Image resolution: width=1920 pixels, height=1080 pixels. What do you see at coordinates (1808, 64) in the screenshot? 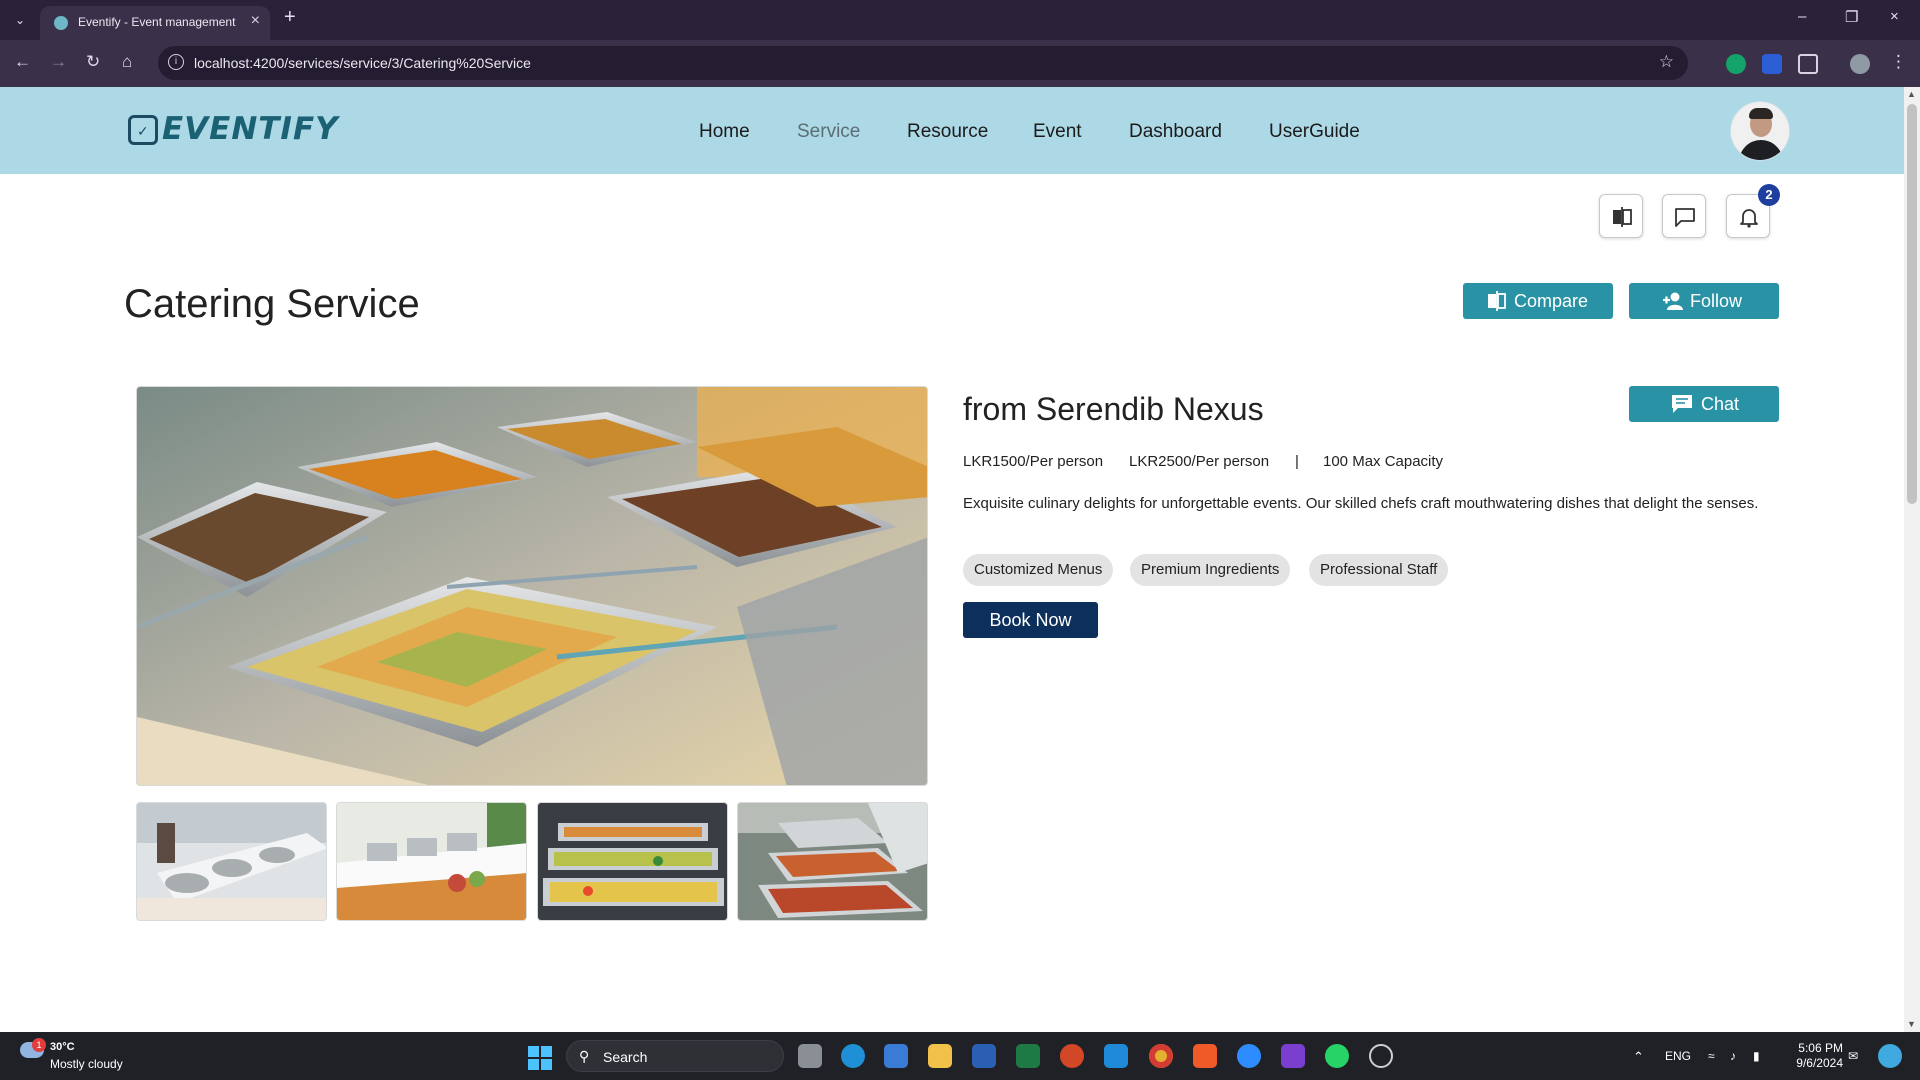
I see `extensions-puzzle-icon` at bounding box center [1808, 64].